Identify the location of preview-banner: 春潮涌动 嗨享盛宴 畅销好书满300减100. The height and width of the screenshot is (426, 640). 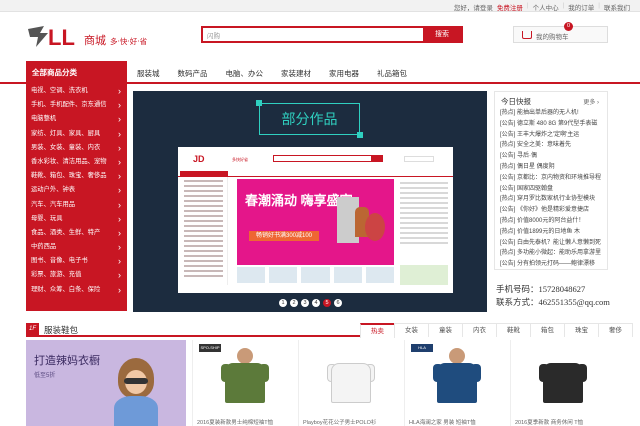
(315, 222).